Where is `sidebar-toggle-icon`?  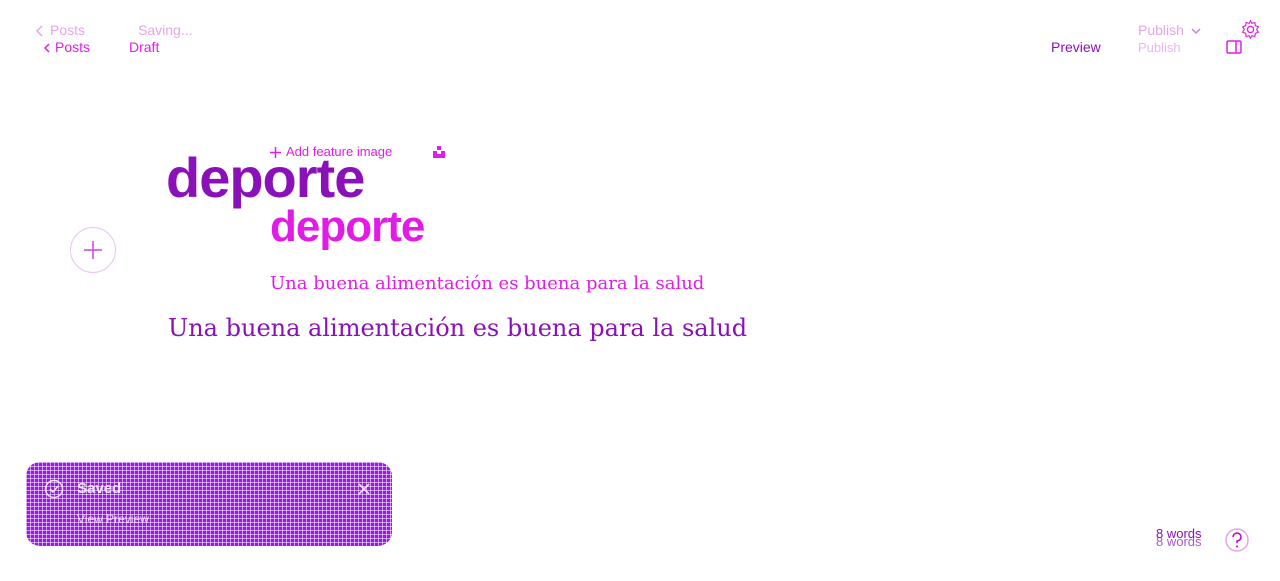 sidebar-toggle-icon is located at coordinates (1234, 47).